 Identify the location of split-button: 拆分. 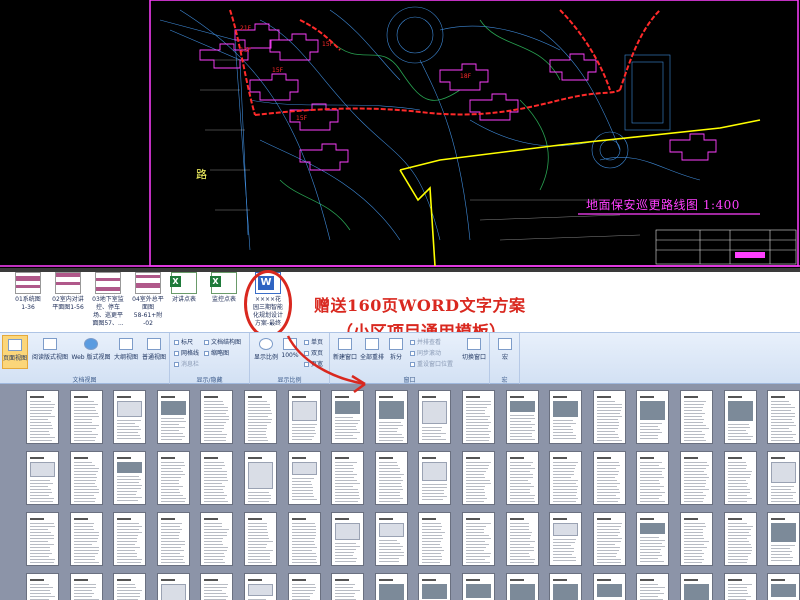
(396, 352).